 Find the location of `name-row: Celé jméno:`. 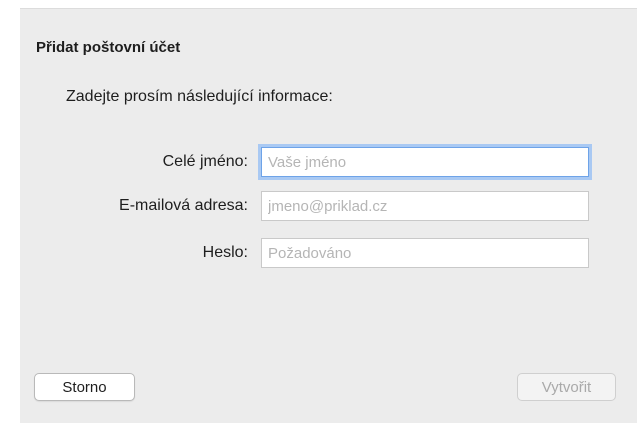

name-row: Celé jméno: is located at coordinates (328, 162).